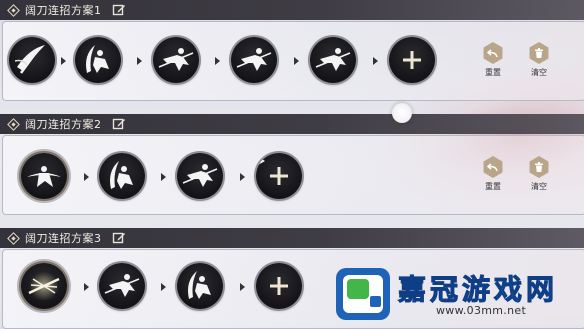 The image size is (584, 329). What do you see at coordinates (63, 124) in the screenshot?
I see `combo-plan-title: 阔刀连招方案2` at bounding box center [63, 124].